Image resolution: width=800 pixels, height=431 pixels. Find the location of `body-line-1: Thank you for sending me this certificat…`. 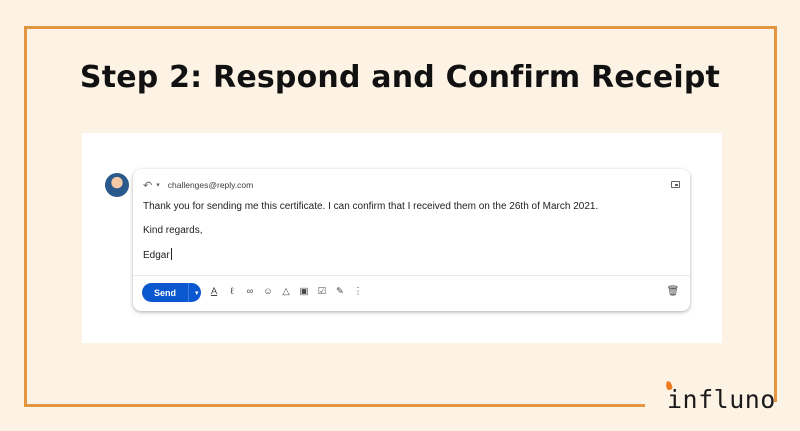

body-line-1: Thank you for sending me this certificat… is located at coordinates (370, 206).